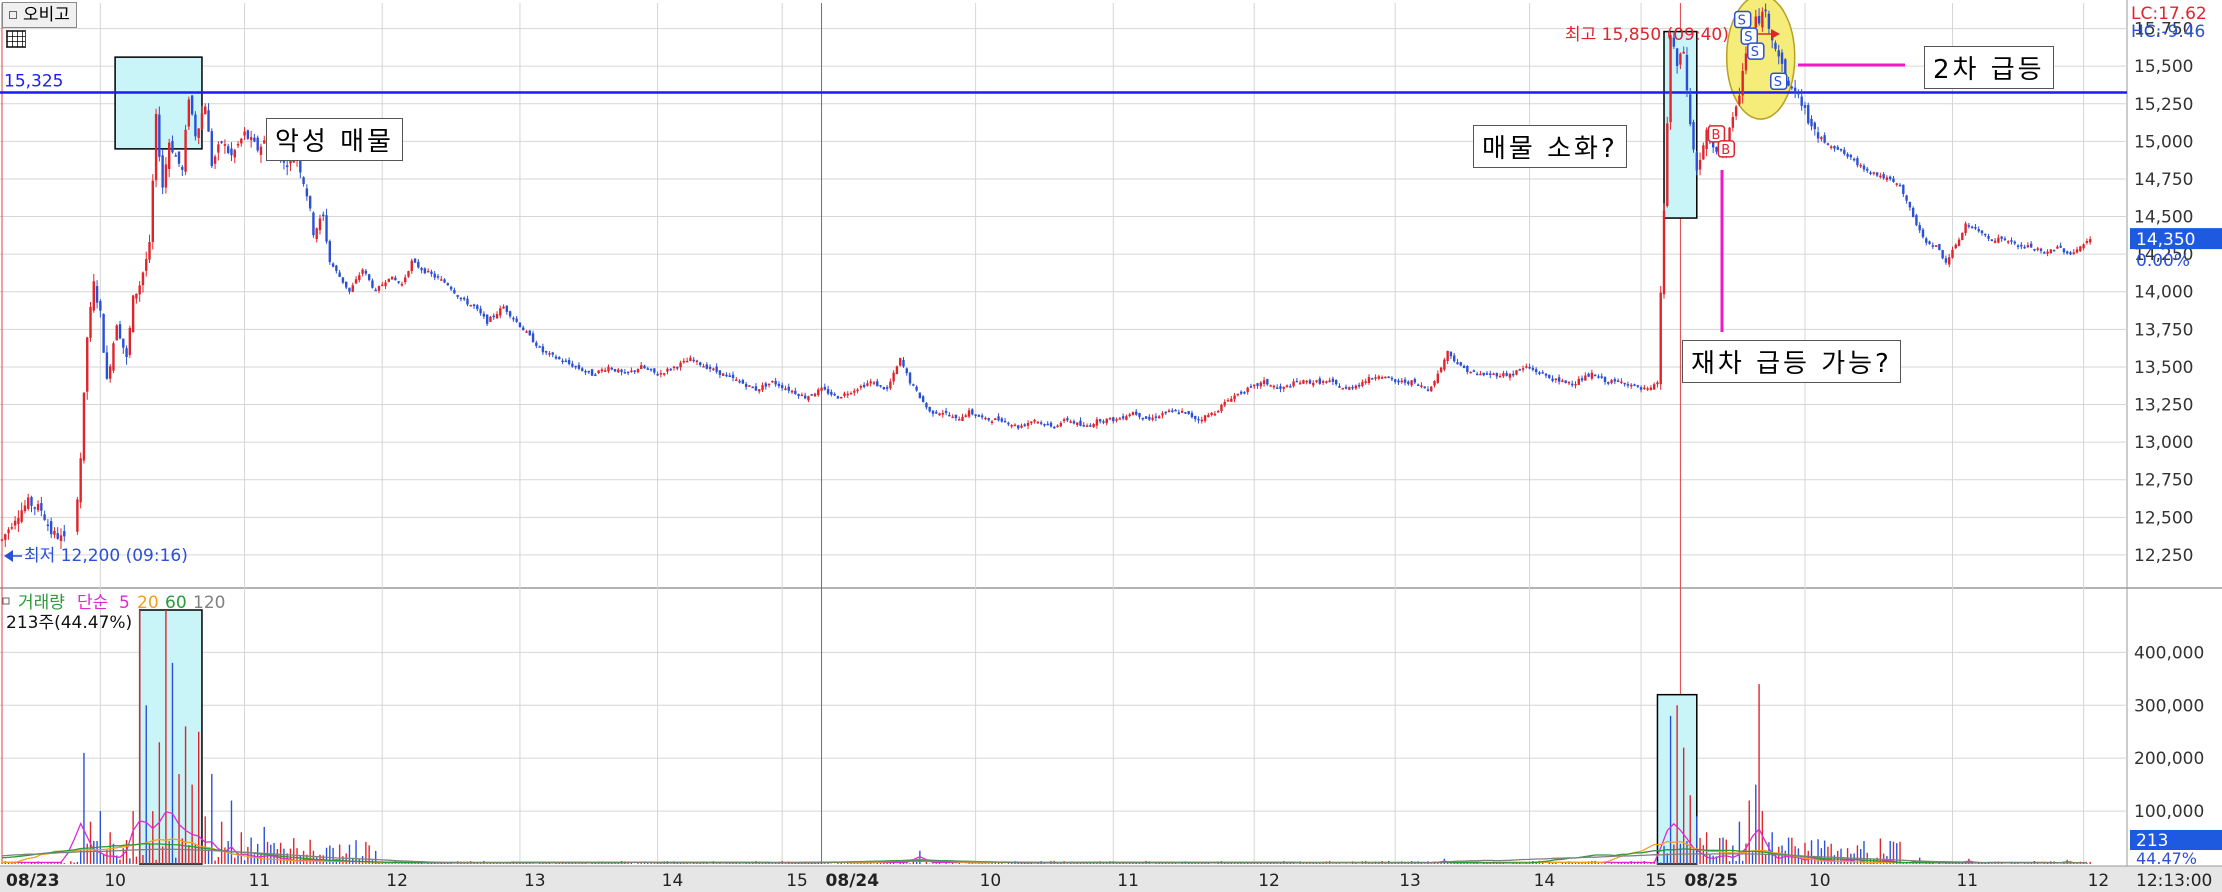 The height and width of the screenshot is (892, 2222). Describe the element at coordinates (1647, 35) in the screenshot. I see `high-marker-label: 최고 15,850 (09:40)` at that location.